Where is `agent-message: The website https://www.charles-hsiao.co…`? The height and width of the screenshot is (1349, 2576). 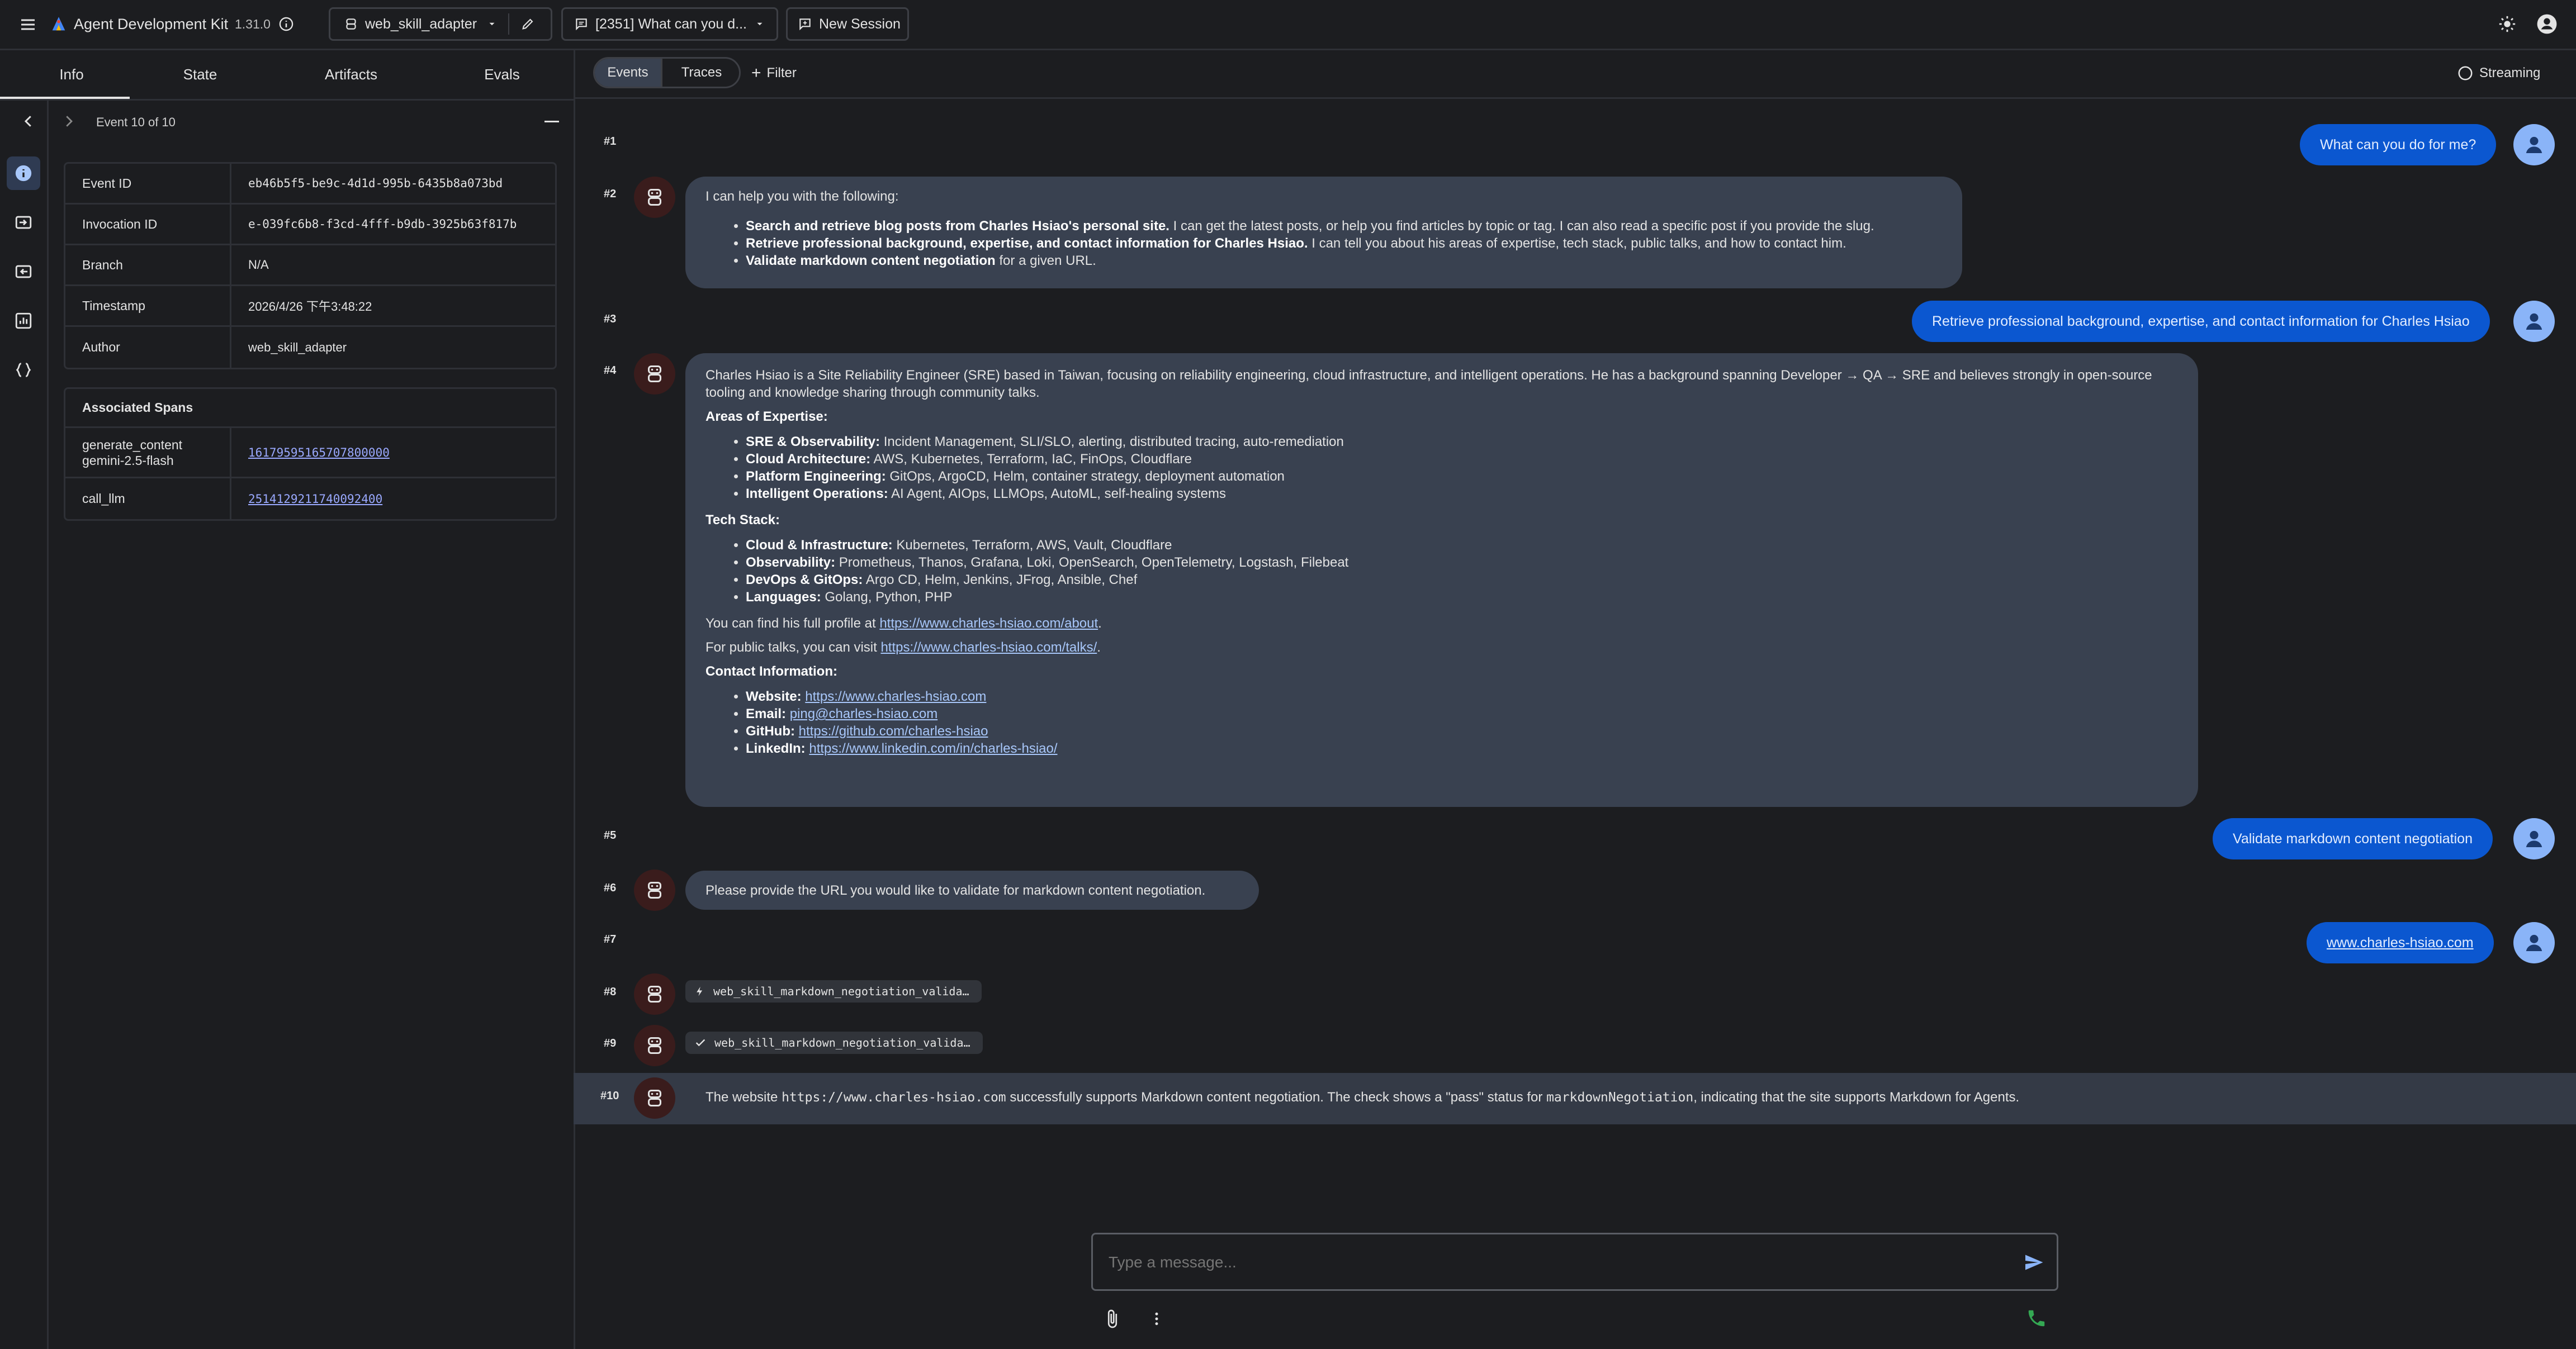 agent-message: The website https://www.charles-hsiao.co… is located at coordinates (1363, 1097).